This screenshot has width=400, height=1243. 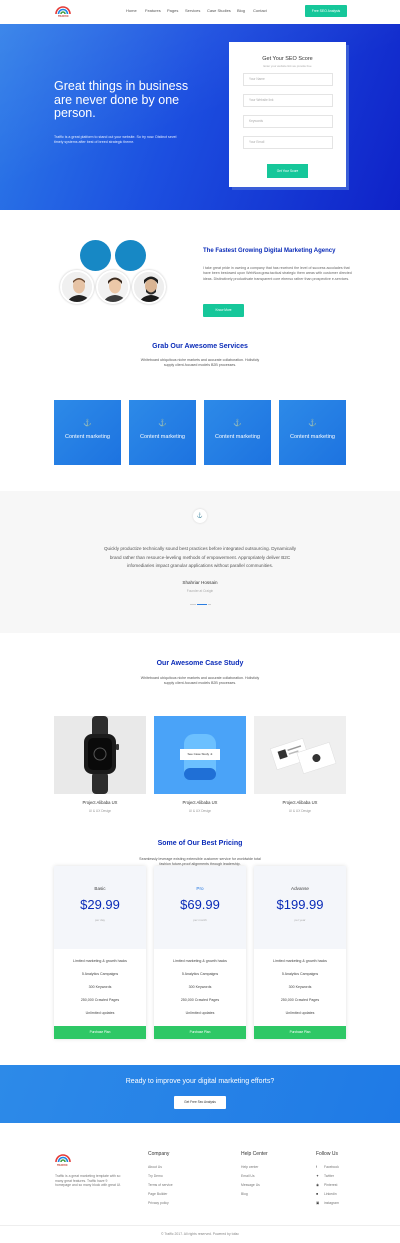 What do you see at coordinates (100, 904) in the screenshot?
I see `plan-price: $29.99` at bounding box center [100, 904].